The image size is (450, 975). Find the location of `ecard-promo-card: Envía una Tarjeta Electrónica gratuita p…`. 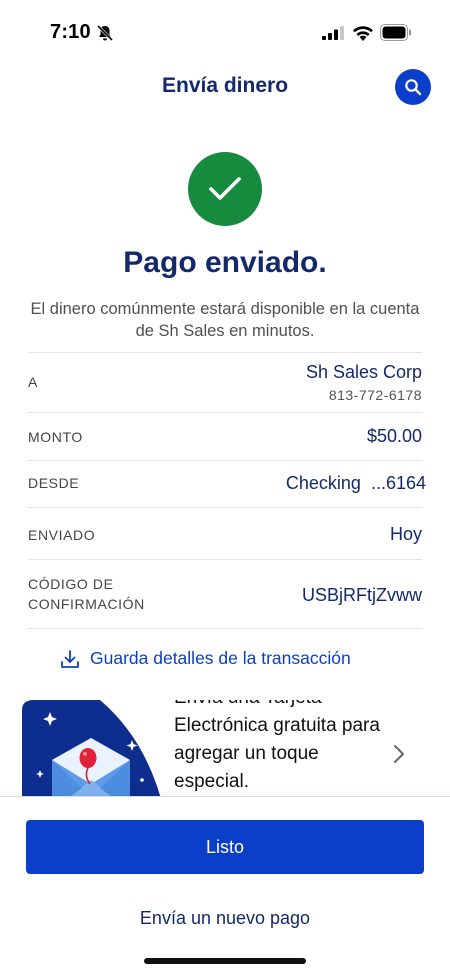

ecard-promo-card: Envía una Tarjeta Electrónica gratuita p… is located at coordinates (225, 755).